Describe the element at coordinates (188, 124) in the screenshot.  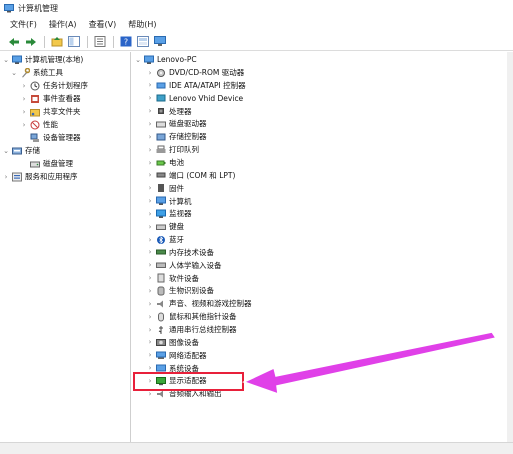
I see `device-category-label: 磁盘驱动器` at that location.